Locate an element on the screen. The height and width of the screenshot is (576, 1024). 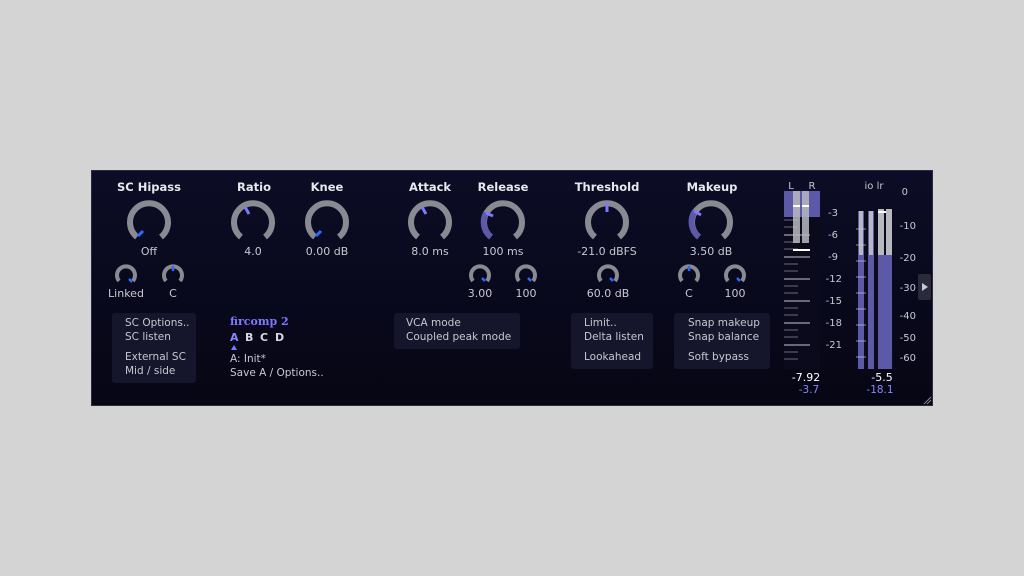
release-a-knob is located at coordinates (480, 274).